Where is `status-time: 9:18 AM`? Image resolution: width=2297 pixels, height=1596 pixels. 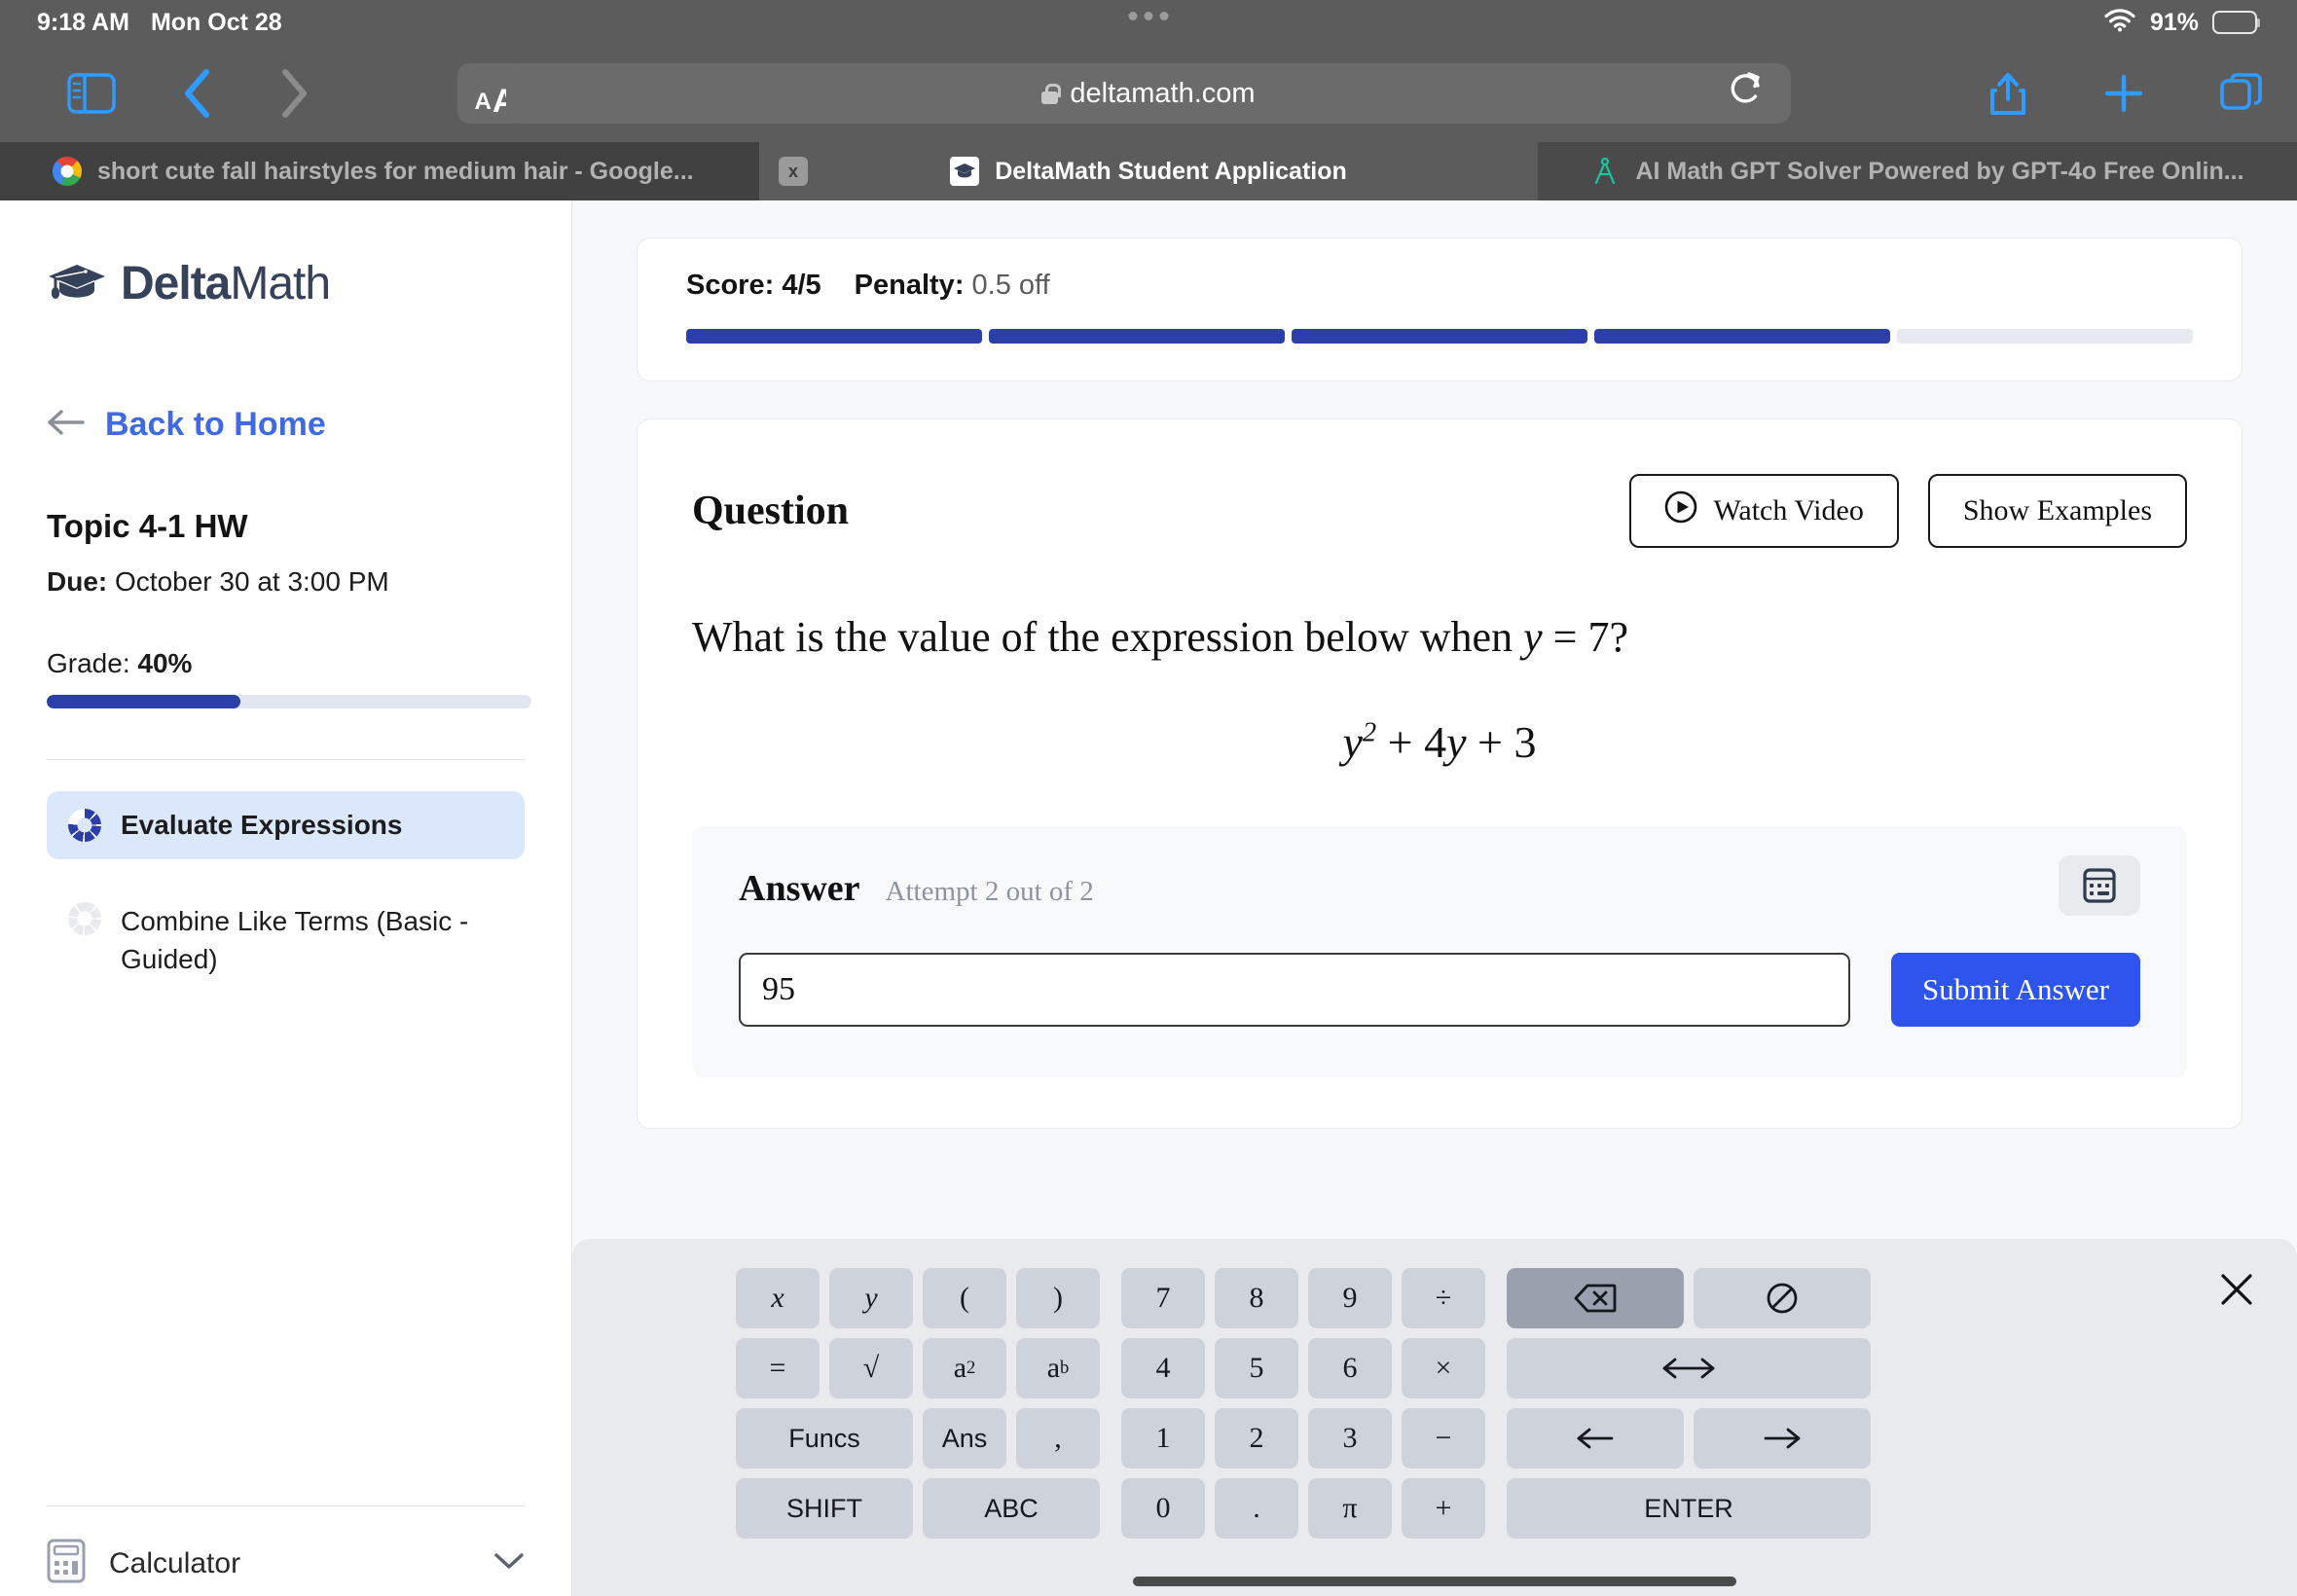
status-time: 9:18 AM is located at coordinates (83, 22).